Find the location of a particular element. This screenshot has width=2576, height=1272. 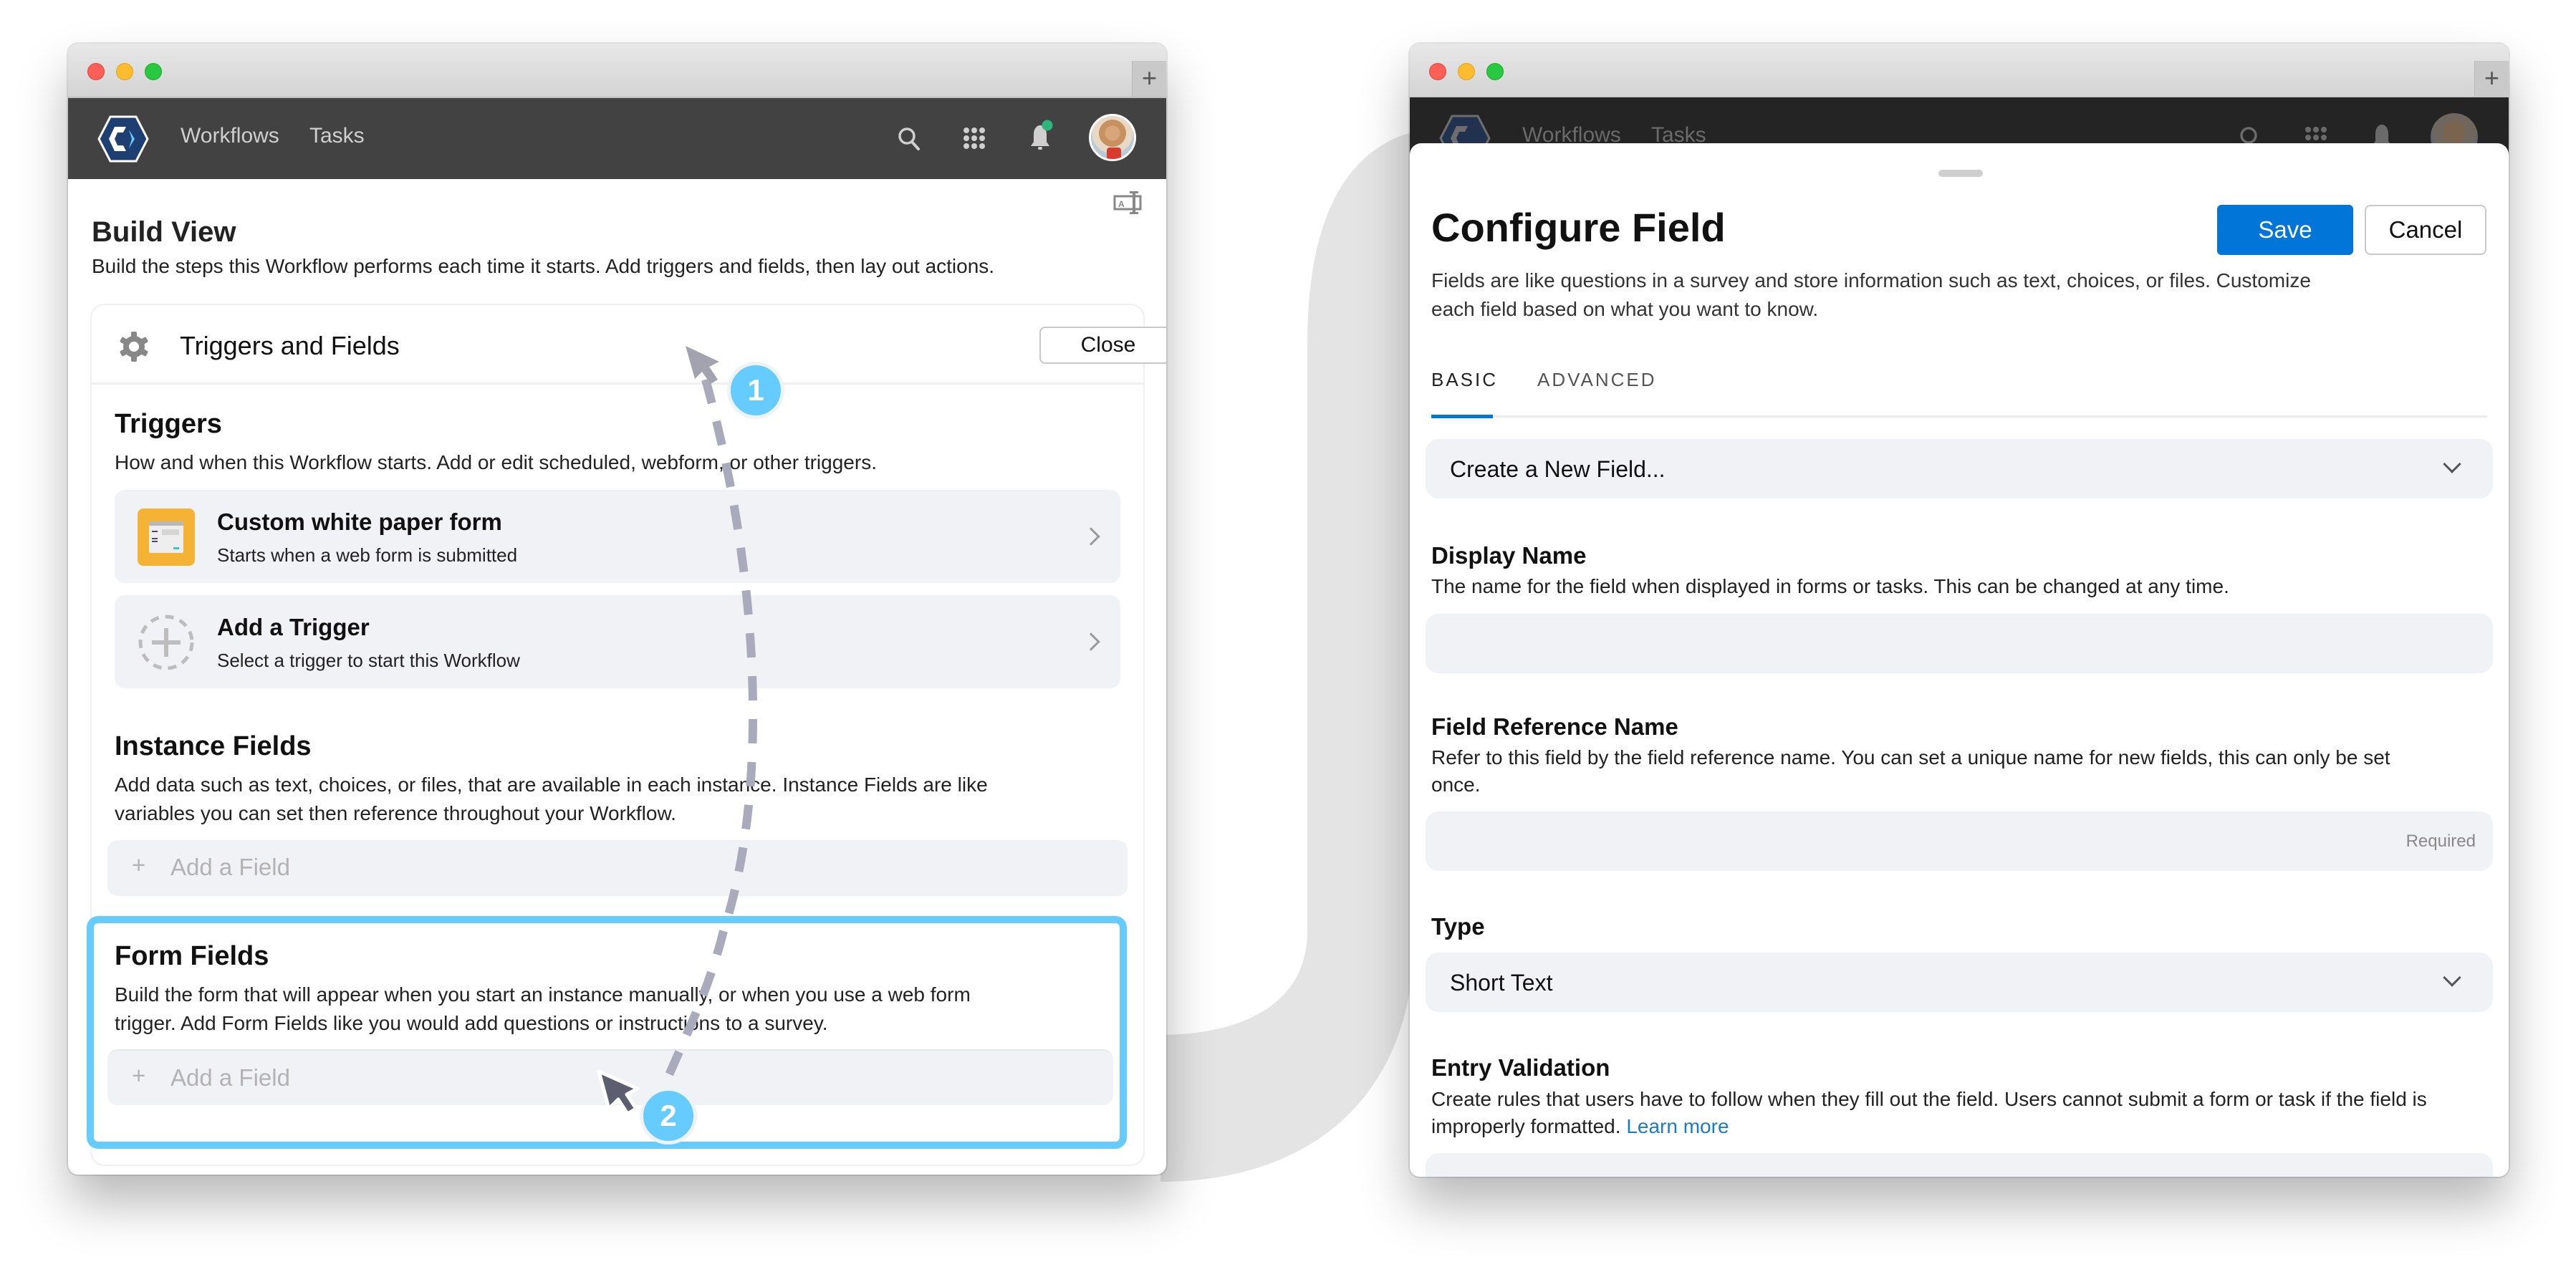

maximize-window-button is located at coordinates (1495, 71).